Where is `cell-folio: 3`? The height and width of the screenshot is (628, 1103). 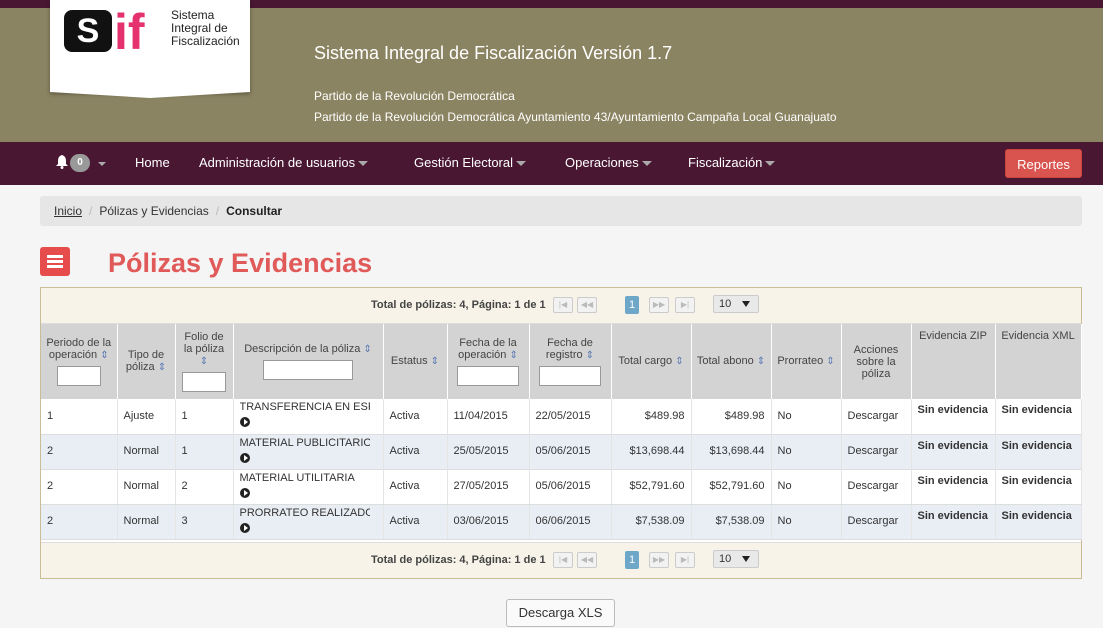 cell-folio: 3 is located at coordinates (204, 522).